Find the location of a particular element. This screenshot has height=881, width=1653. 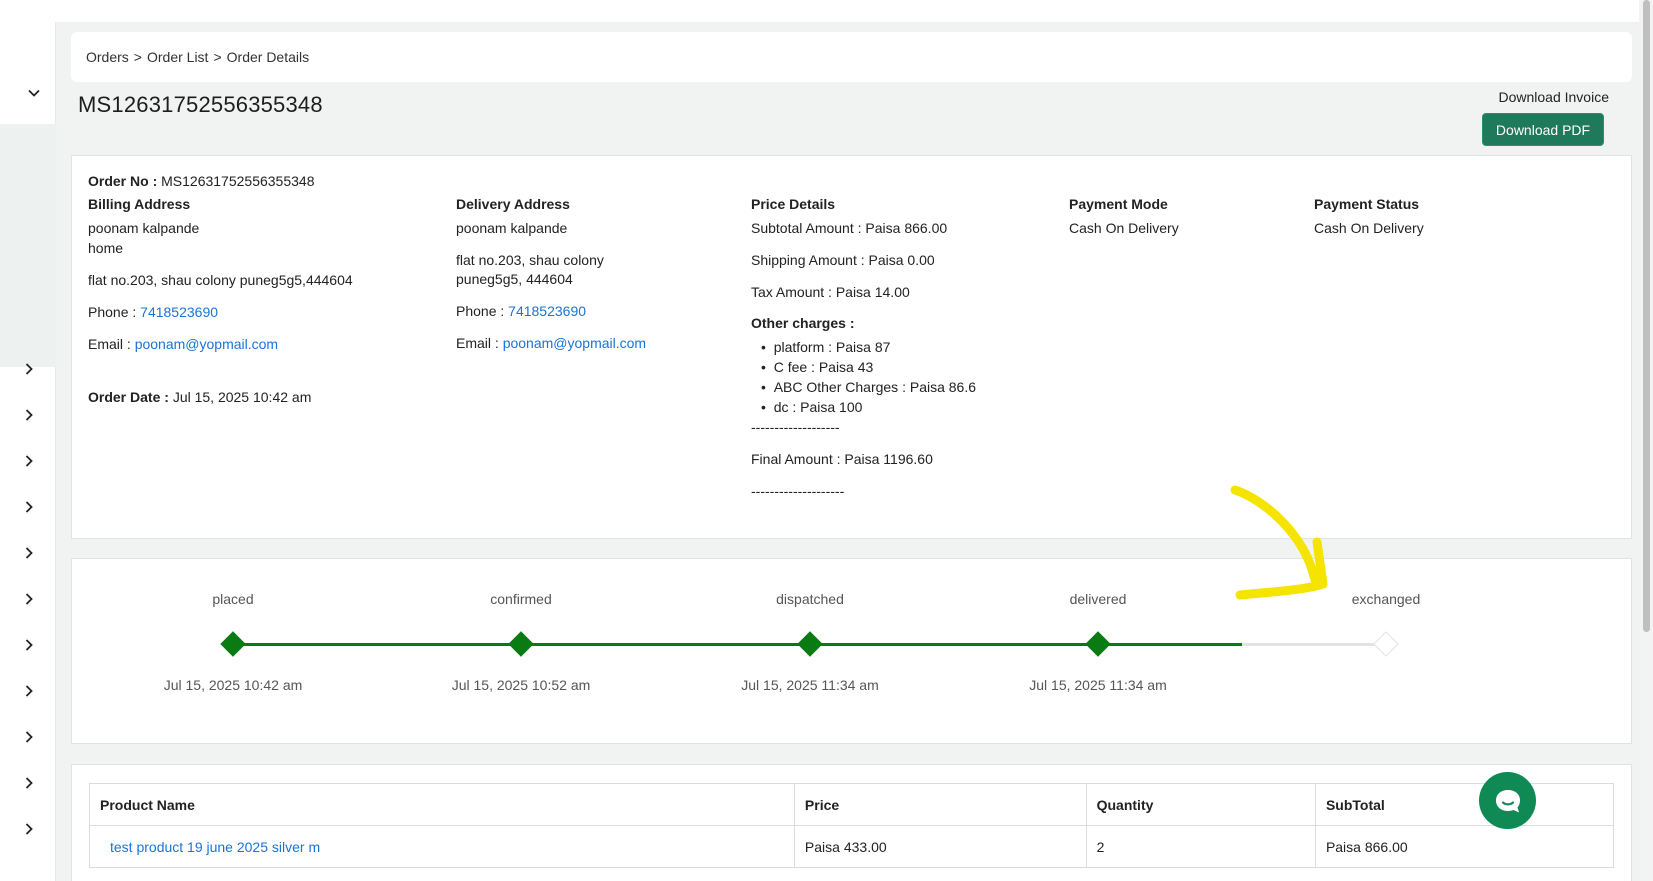

delivery-email-link: poonam@yopmail.com is located at coordinates (574, 343).